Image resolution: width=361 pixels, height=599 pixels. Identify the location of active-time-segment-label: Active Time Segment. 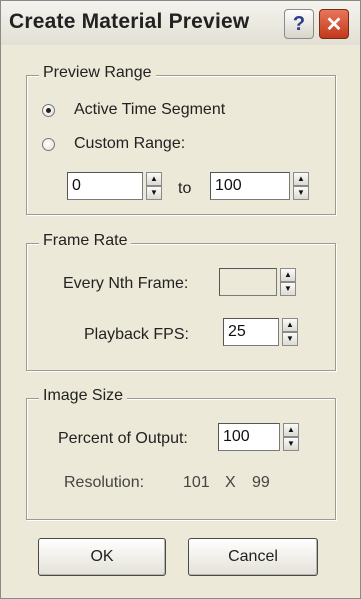
(149, 110).